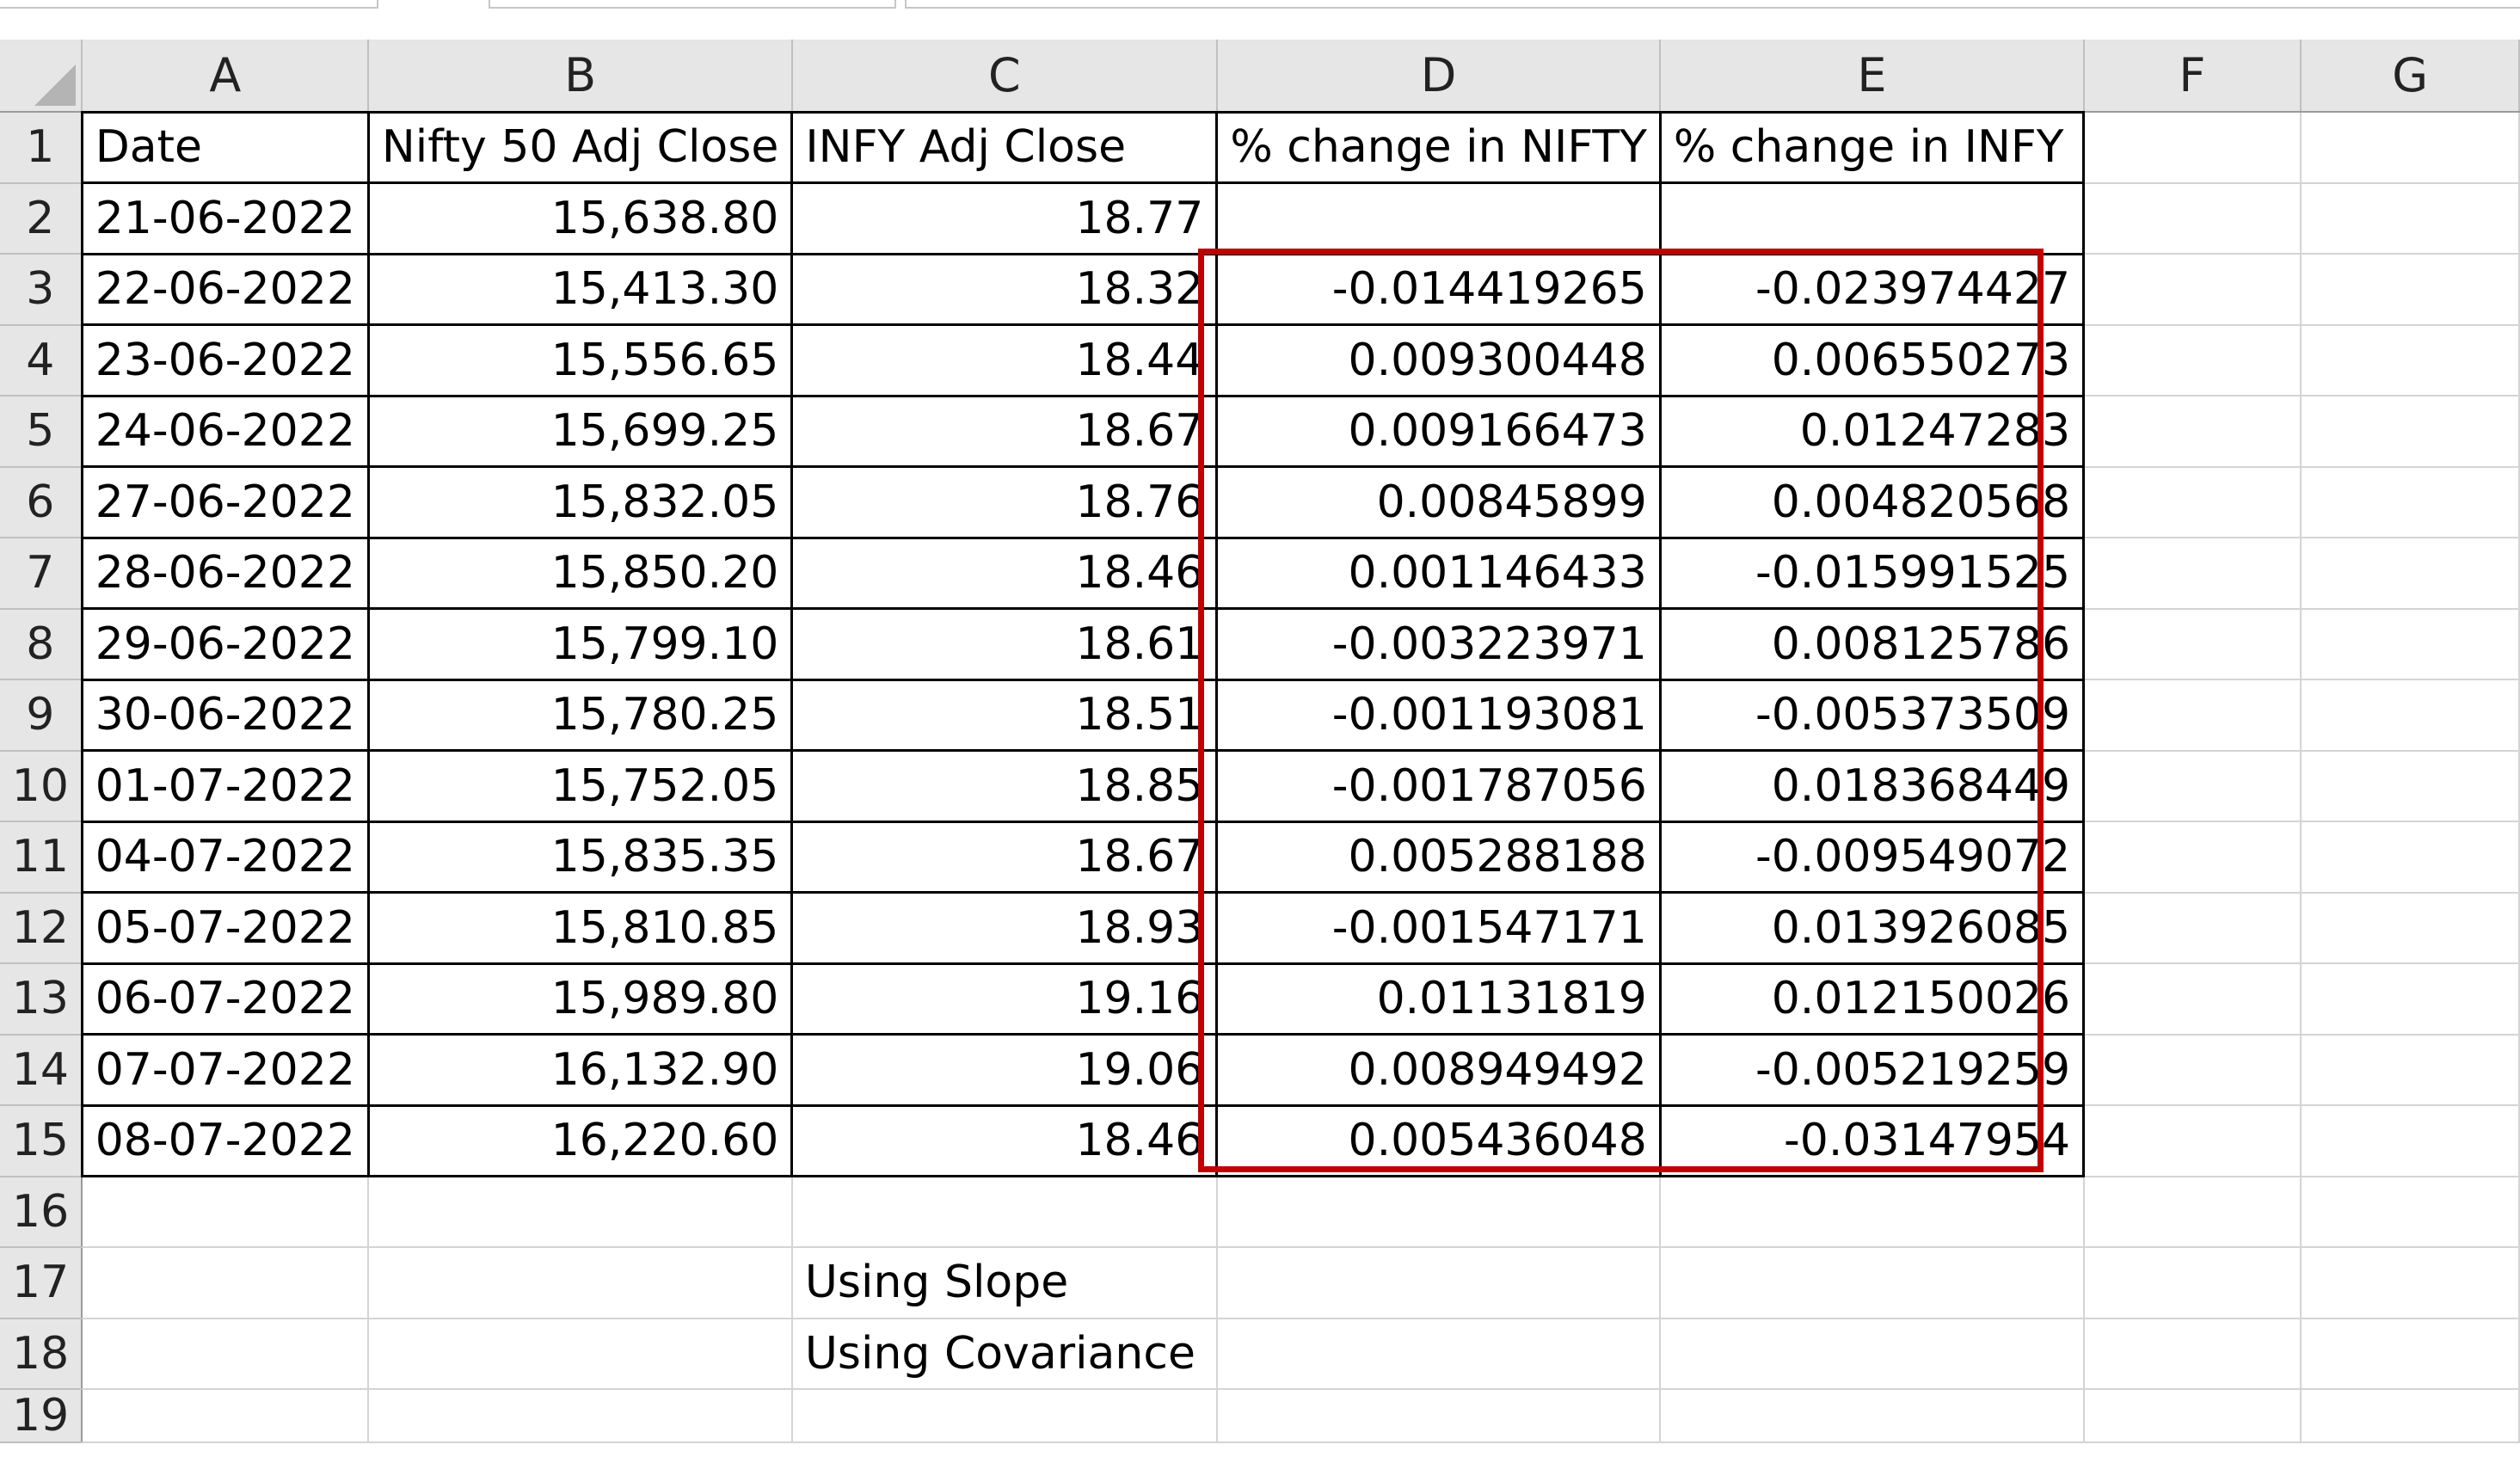 The width and height of the screenshot is (2520, 1463). What do you see at coordinates (1005, 999) in the screenshot?
I see `cell-c13: 19.16` at bounding box center [1005, 999].